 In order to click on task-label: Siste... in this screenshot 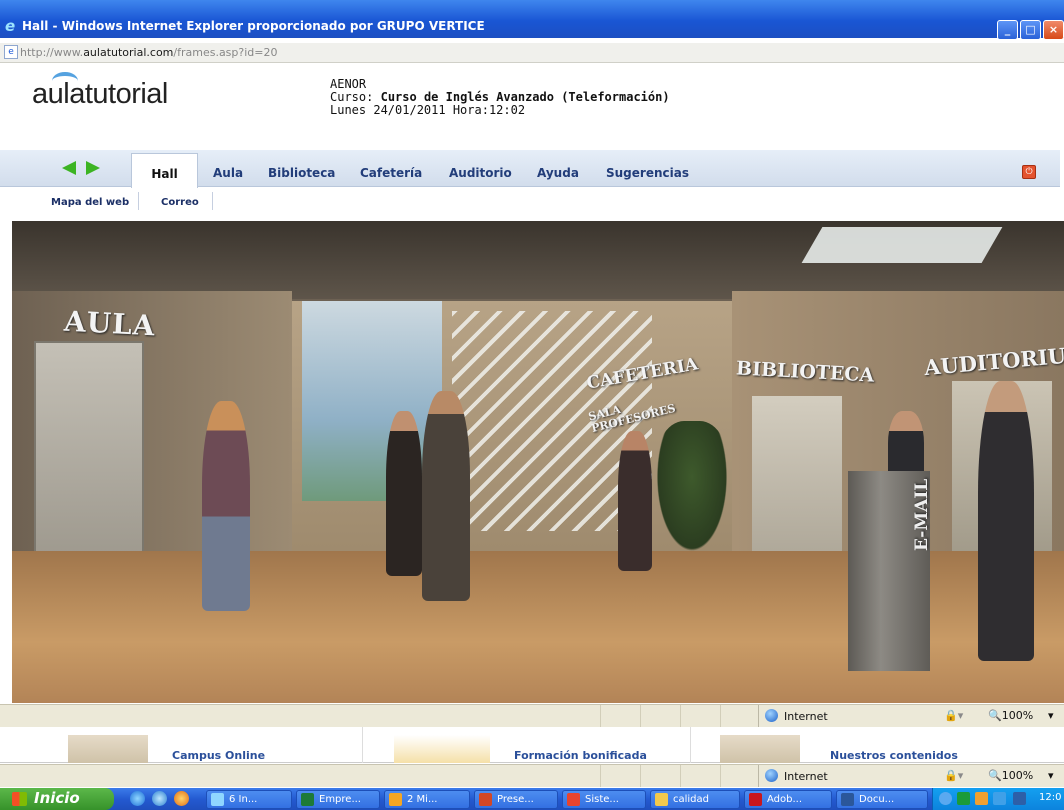, I will do `click(602, 799)`.